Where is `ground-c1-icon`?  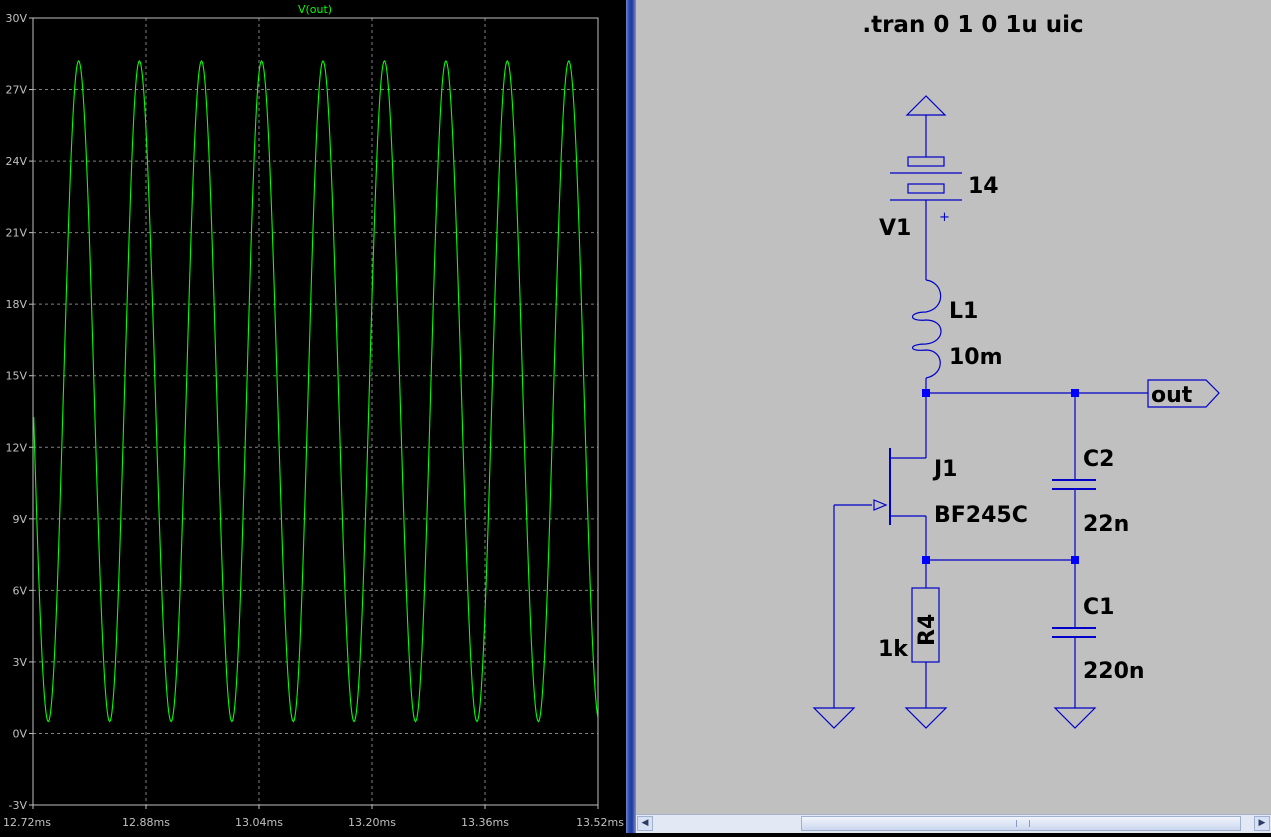 ground-c1-icon is located at coordinates (1075, 718).